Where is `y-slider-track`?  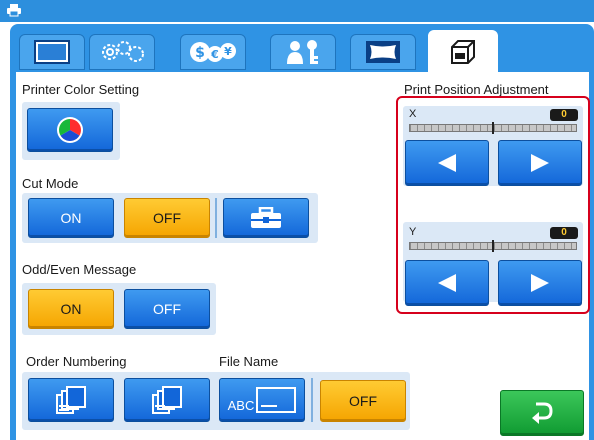
y-slider-track is located at coordinates (493, 246).